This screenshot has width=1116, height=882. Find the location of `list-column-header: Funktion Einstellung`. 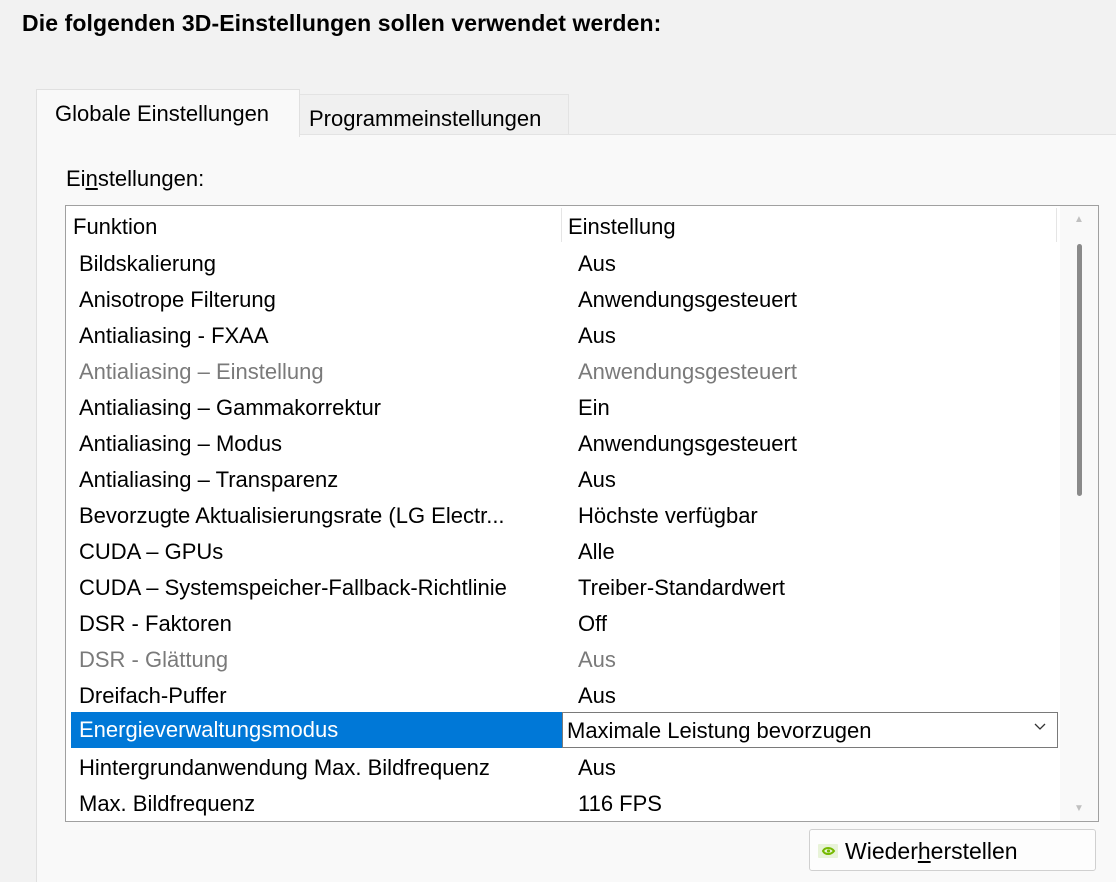

list-column-header: Funktion Einstellung is located at coordinates (582, 225).